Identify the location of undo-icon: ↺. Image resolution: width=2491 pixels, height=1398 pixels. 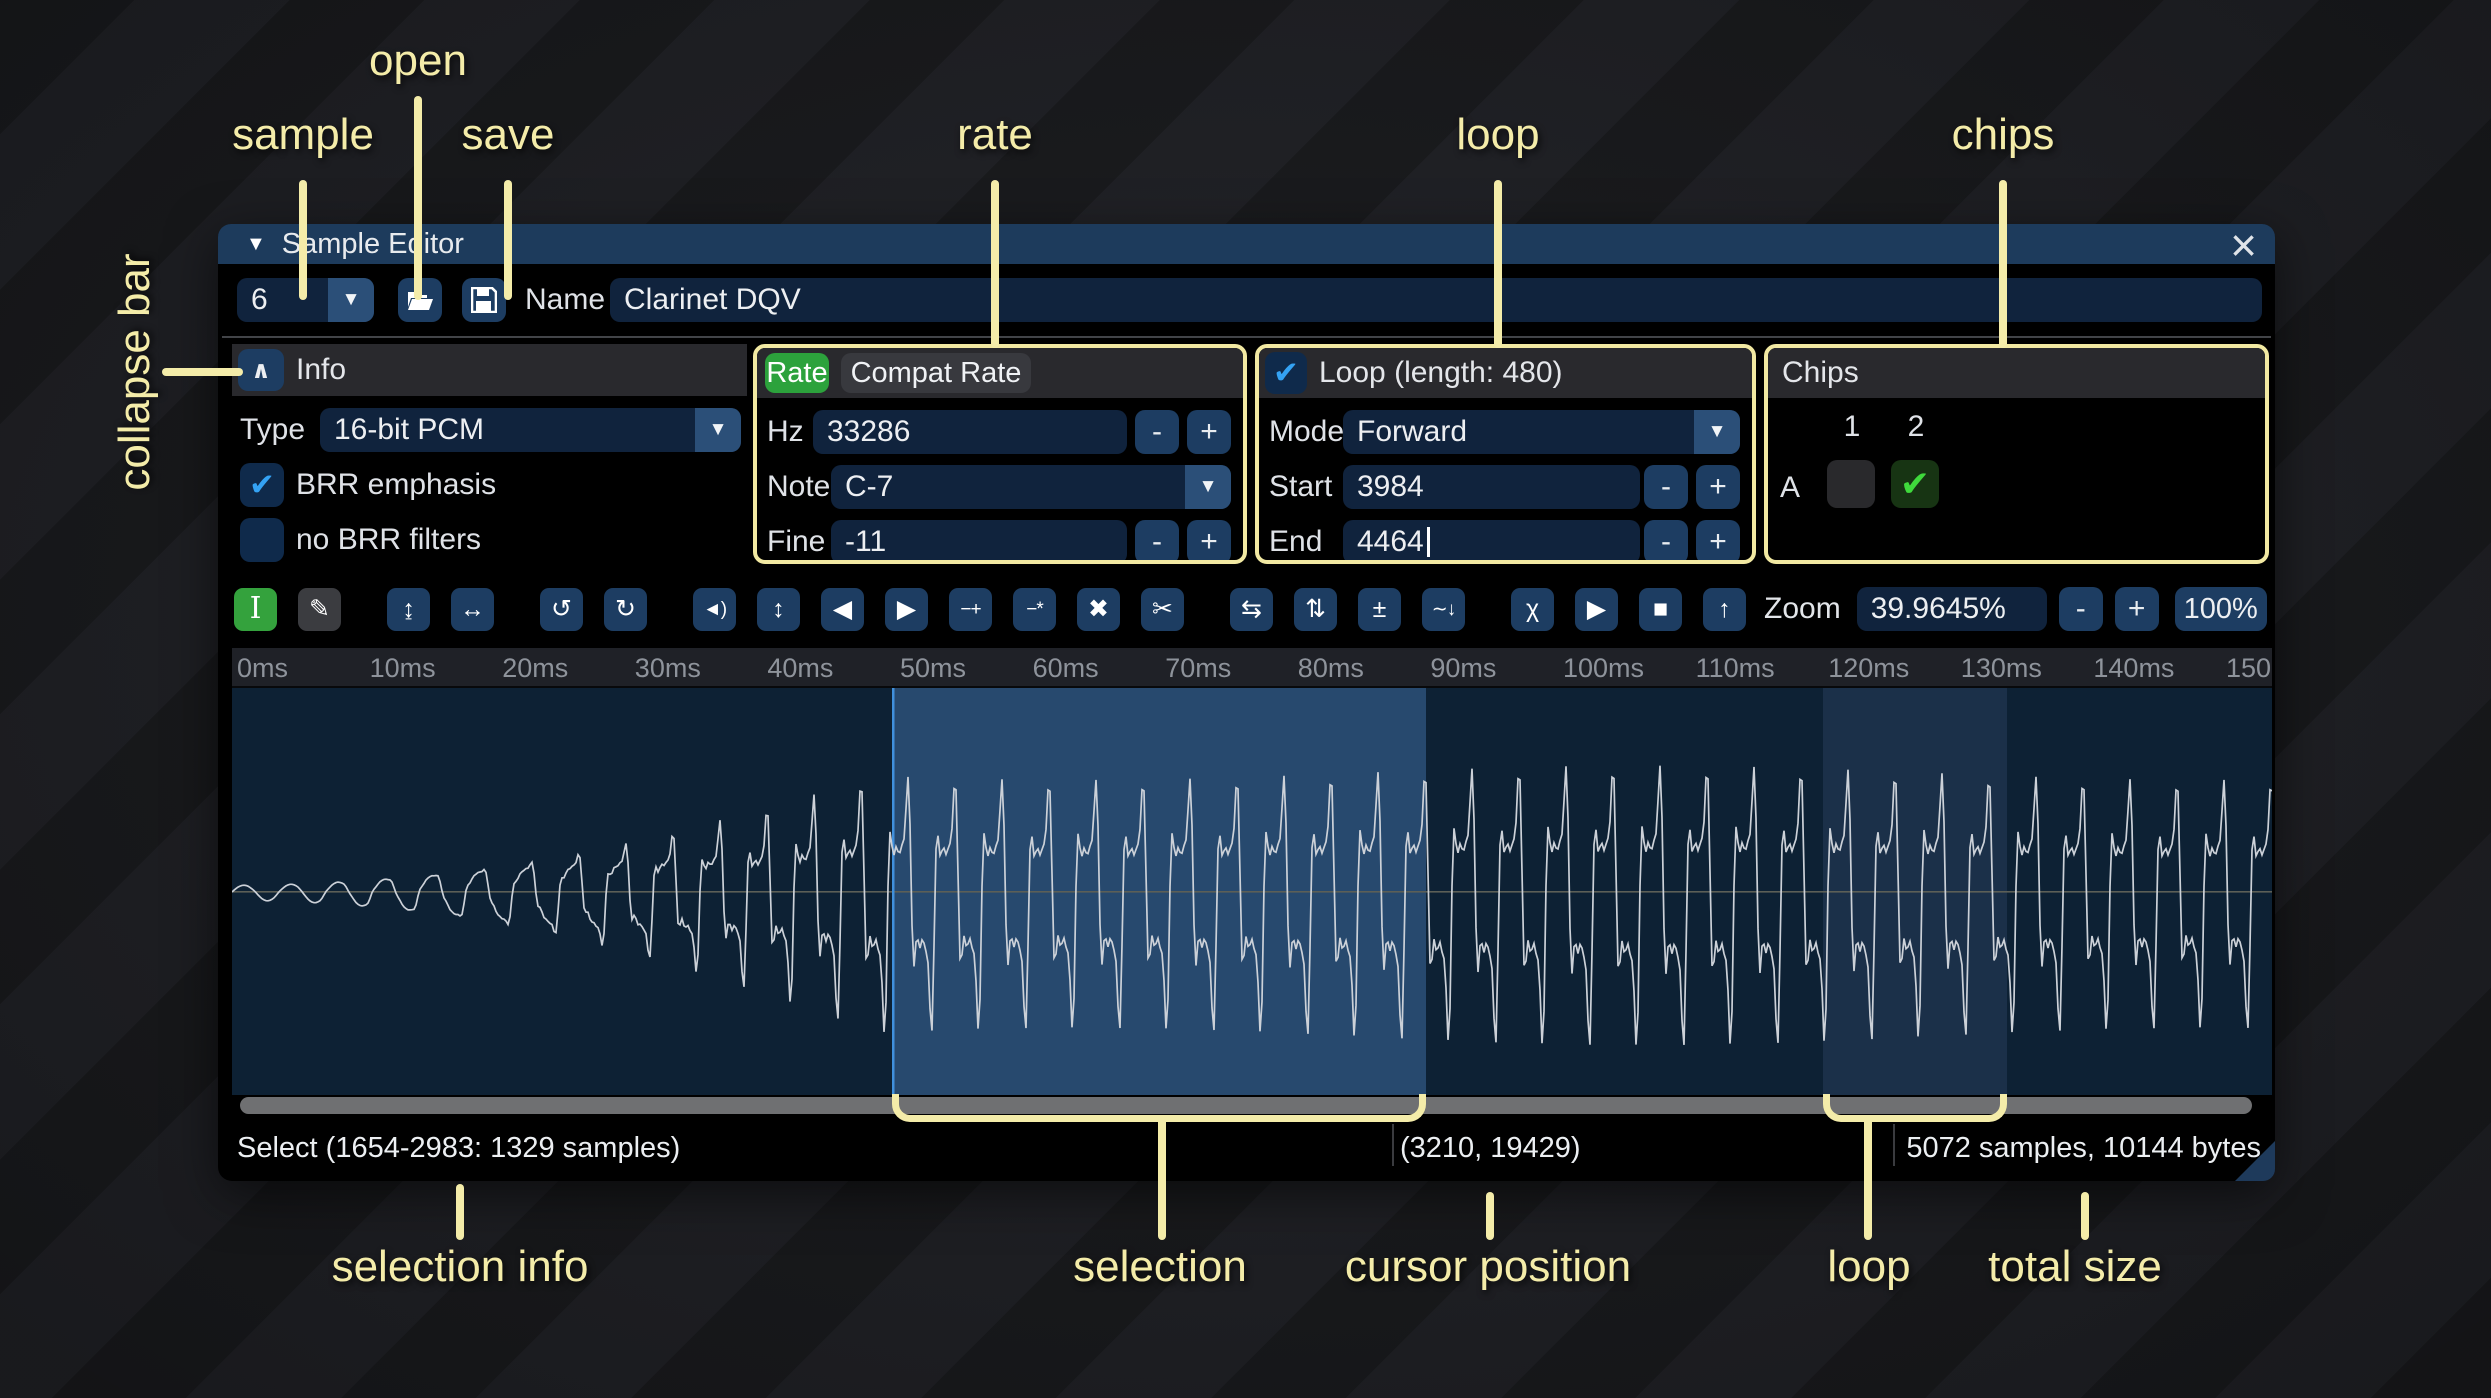
(561, 608).